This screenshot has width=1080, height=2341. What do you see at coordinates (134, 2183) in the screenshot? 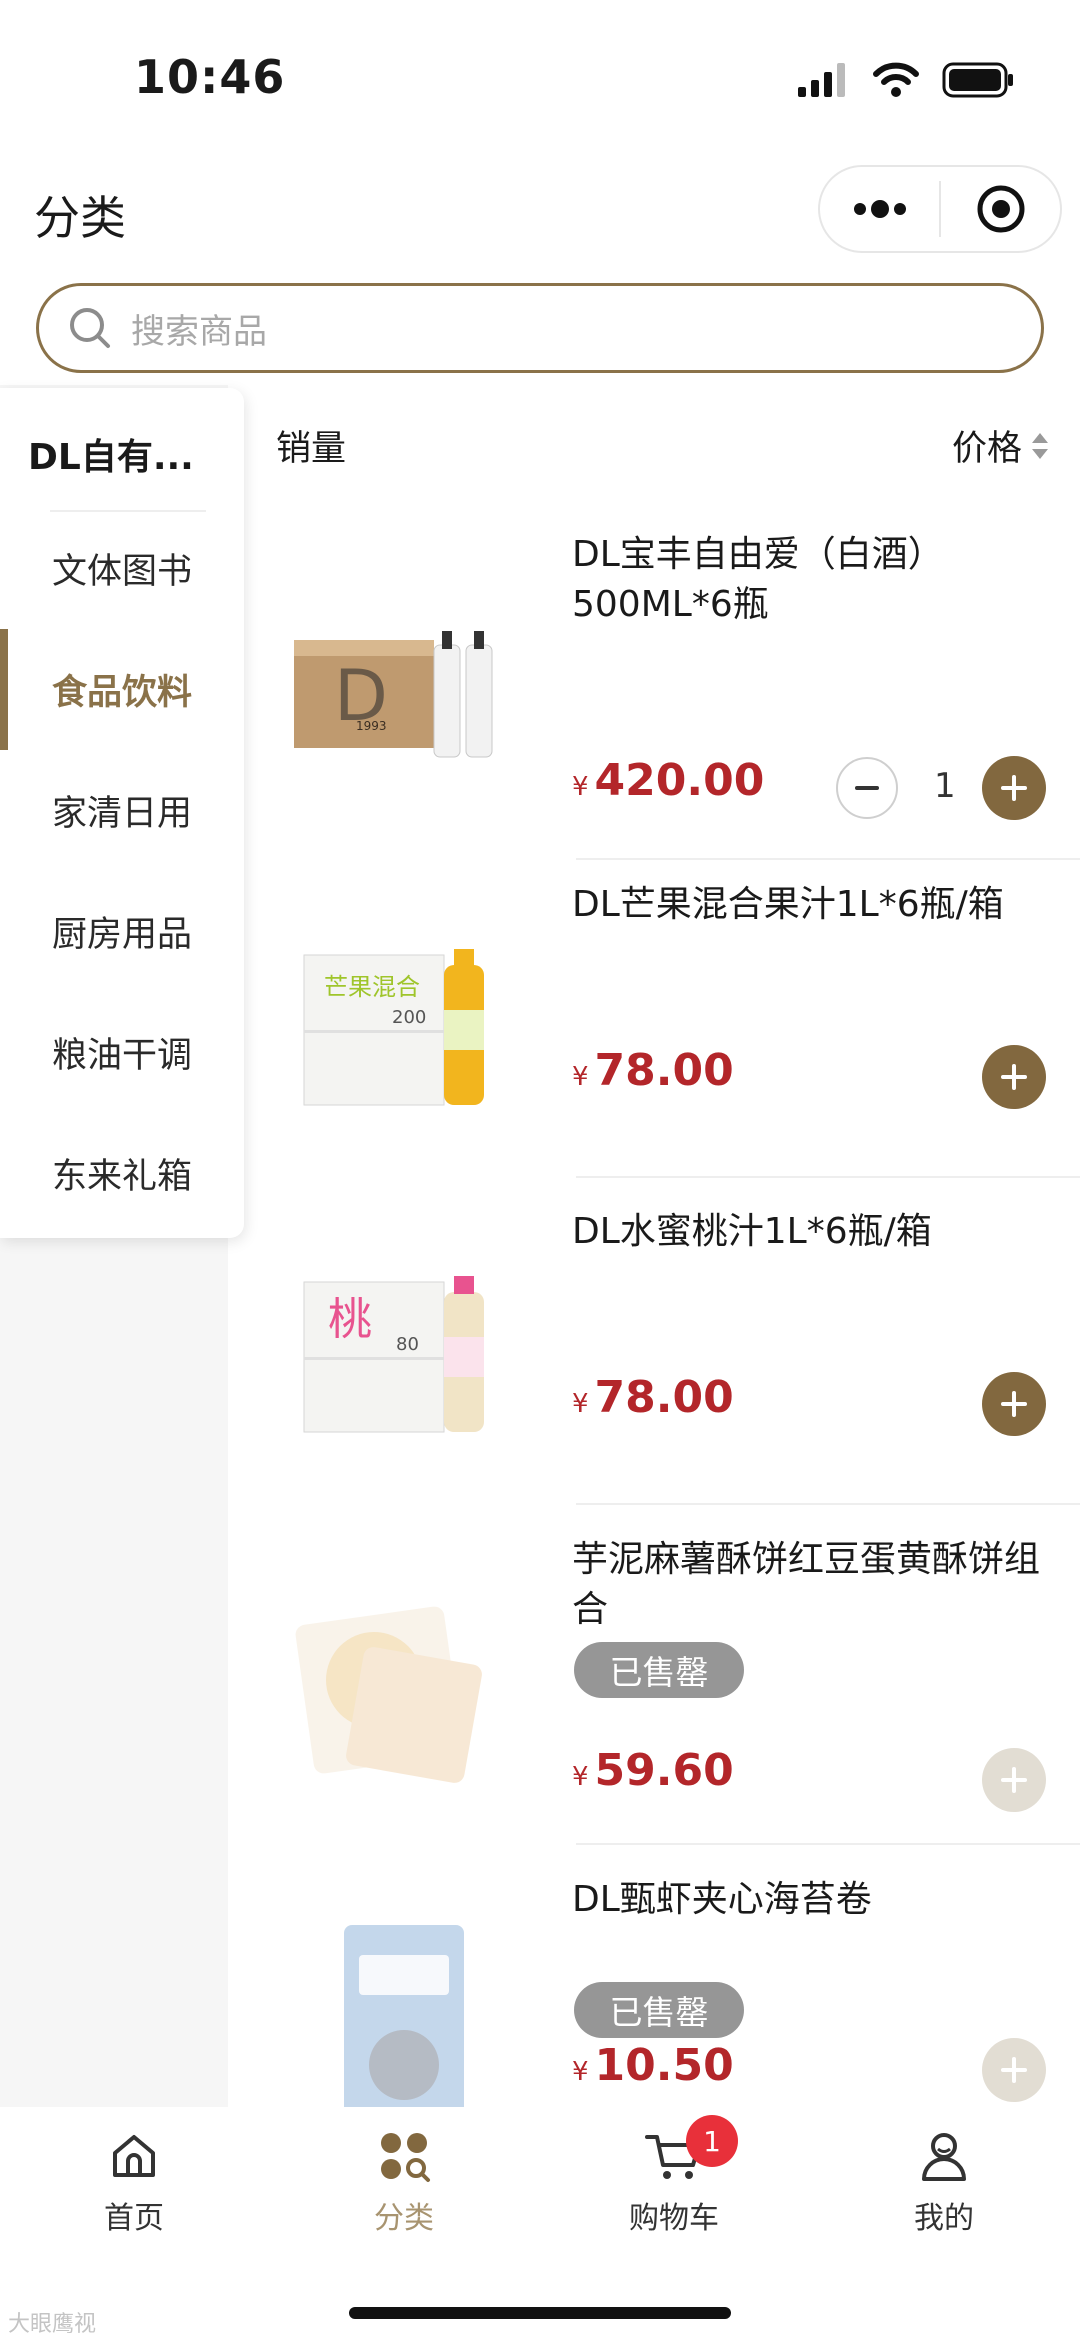
I see `tab-home: 首页` at bounding box center [134, 2183].